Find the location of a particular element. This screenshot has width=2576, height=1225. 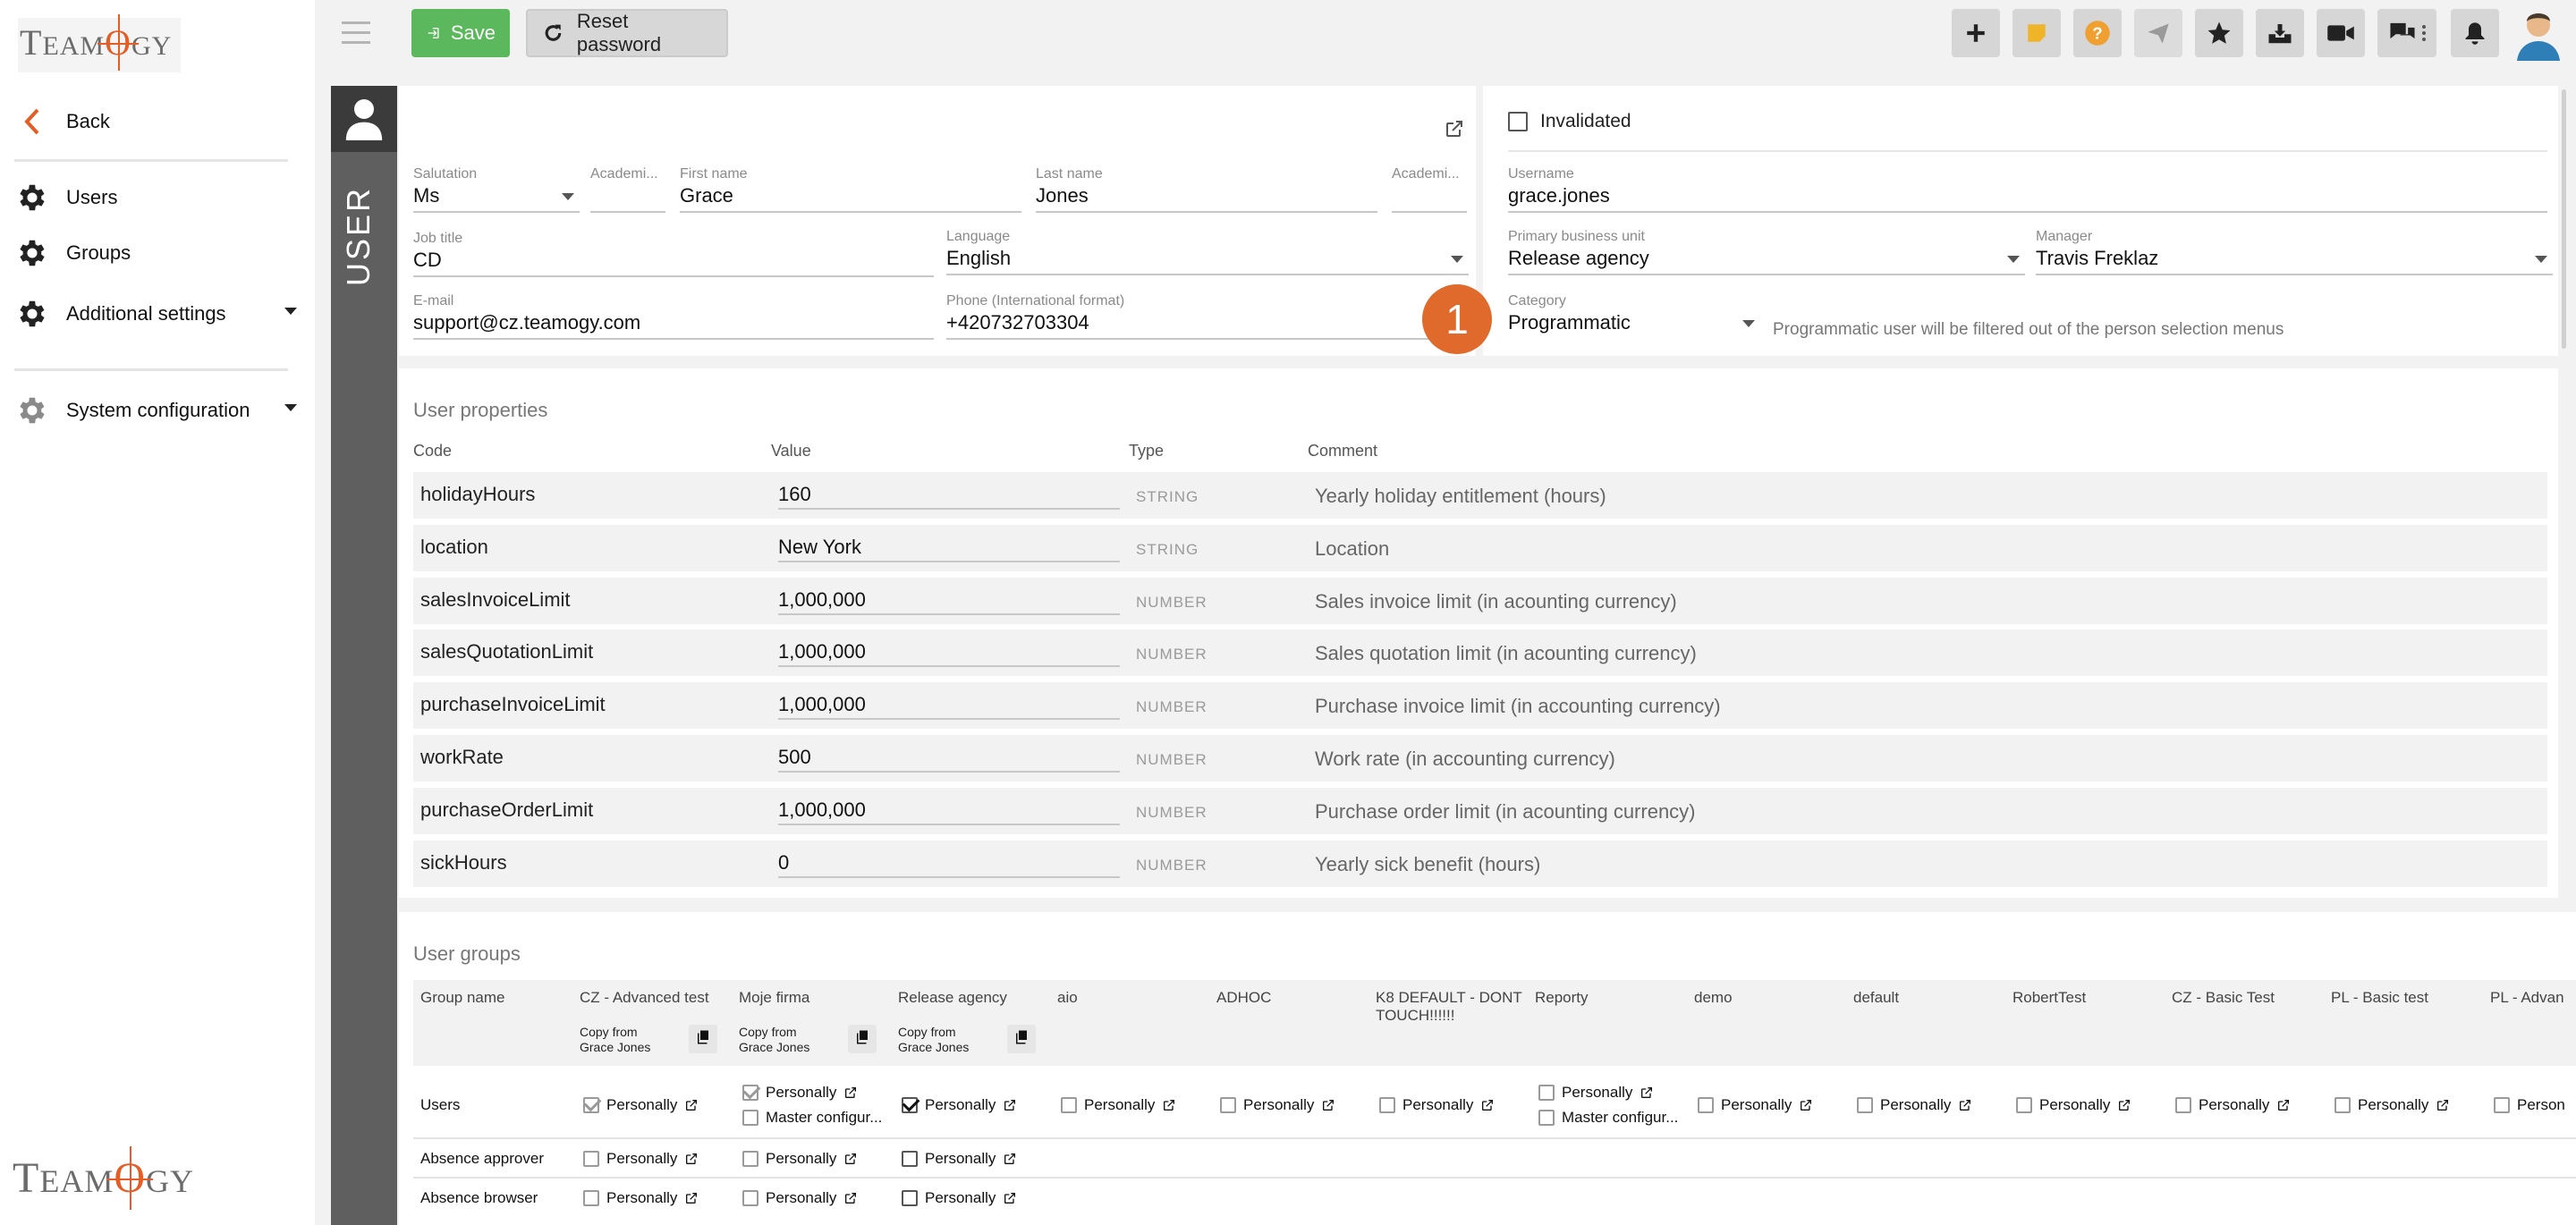

job-title-field: Job title CD is located at coordinates (673, 254).